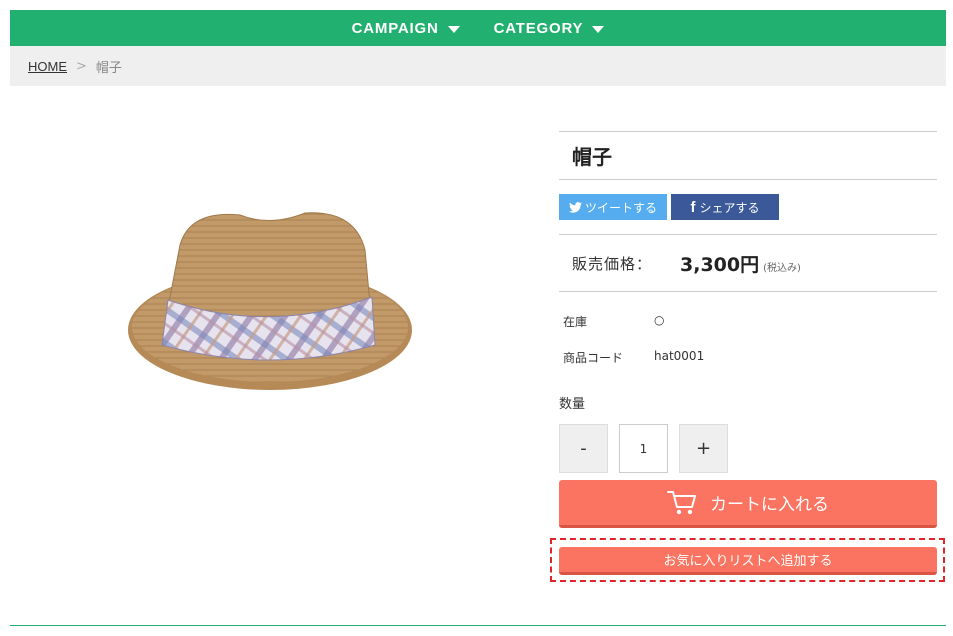 The height and width of the screenshot is (636, 953). I want to click on spec-label-code: 商品コード, so click(593, 358).